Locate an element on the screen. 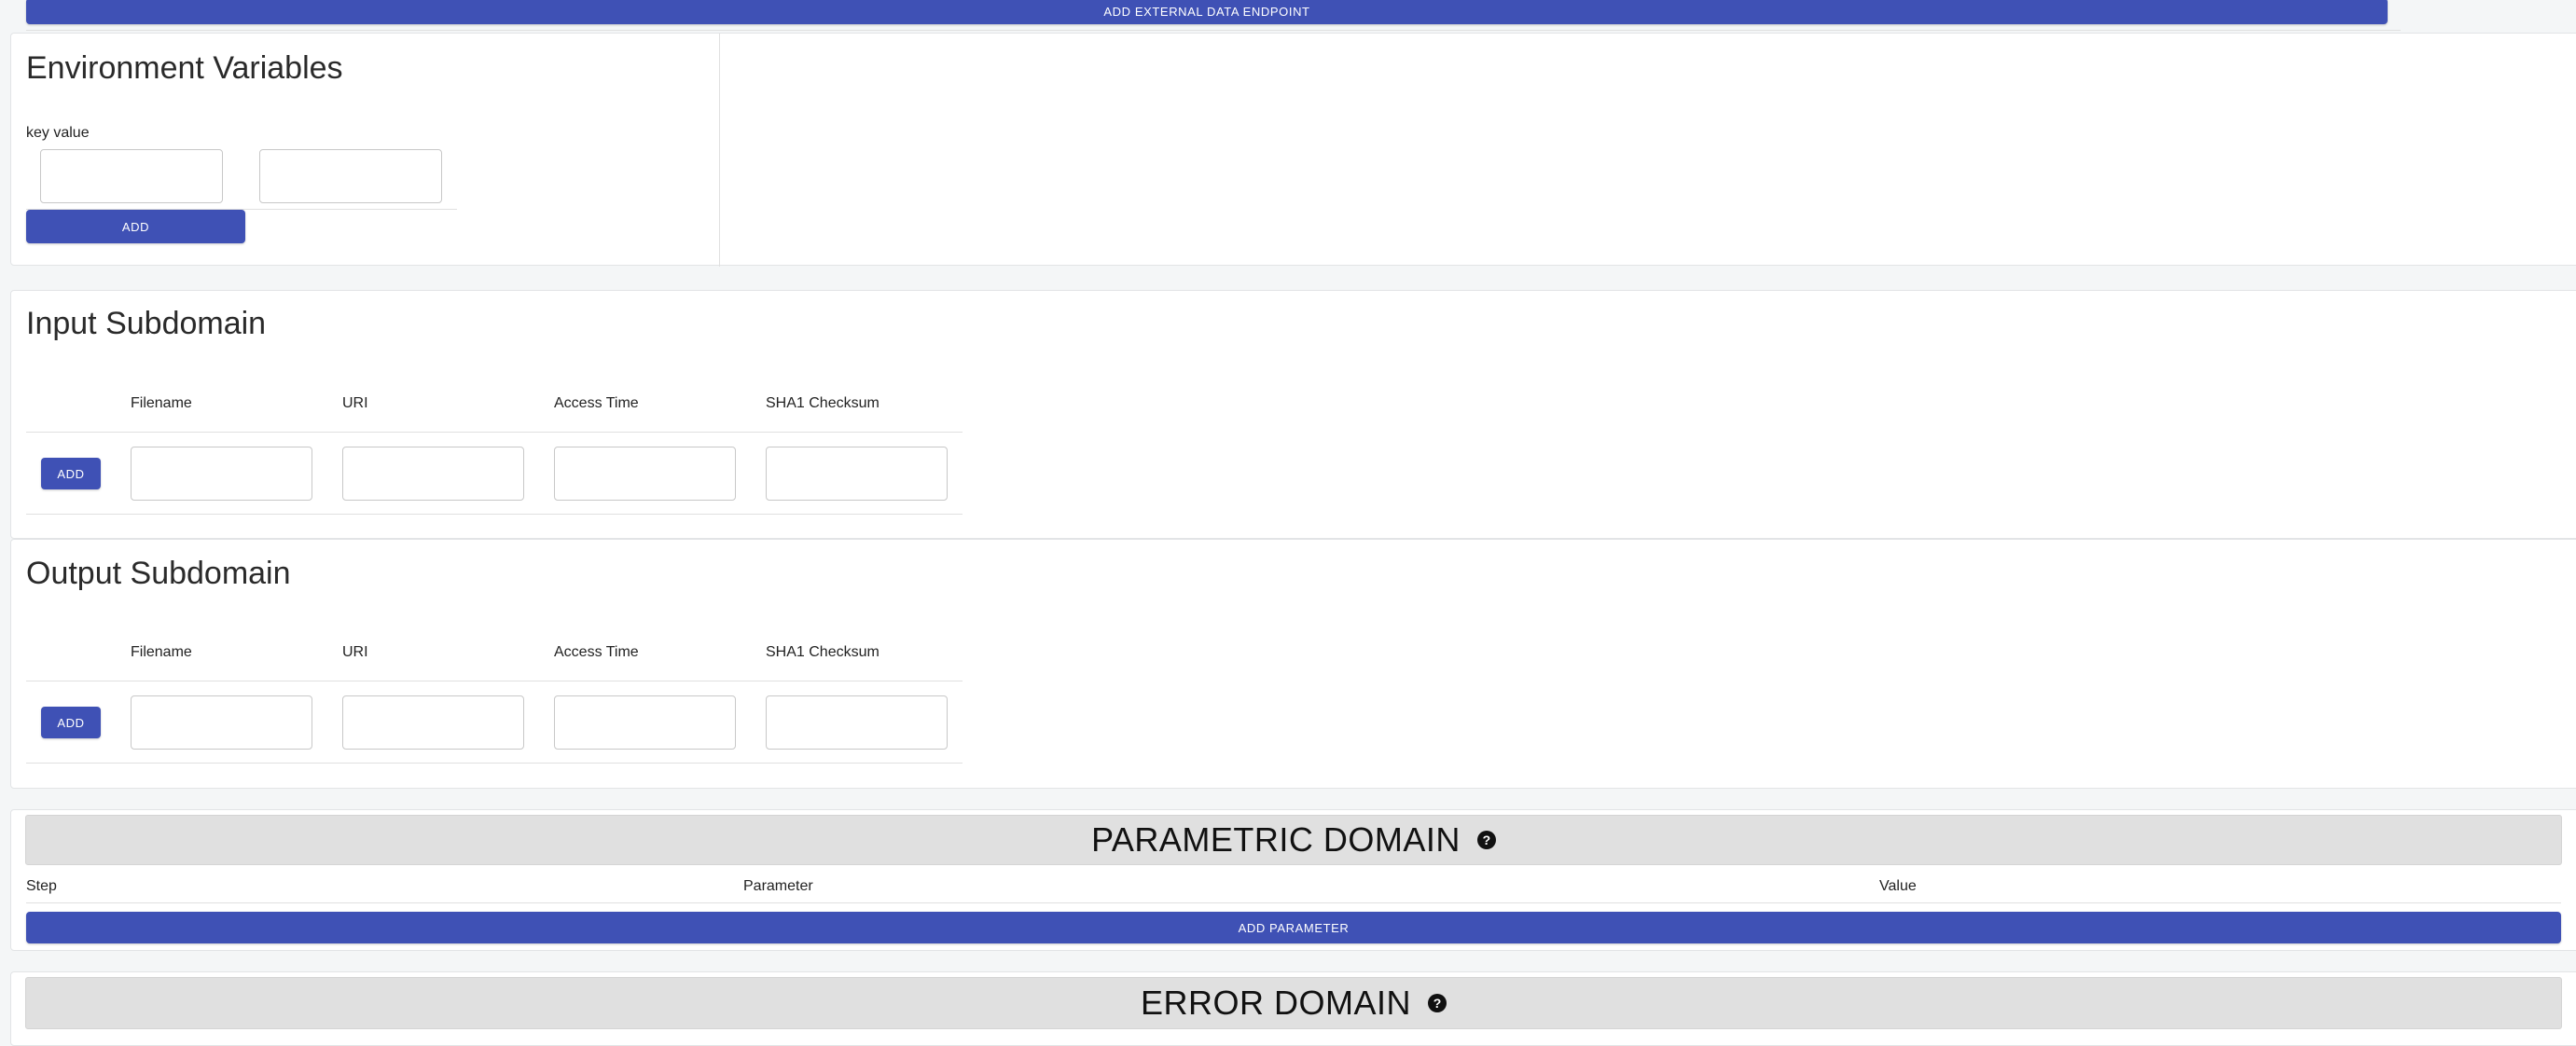 This screenshot has width=2576, height=1046. env-value-input is located at coordinates (350, 176).